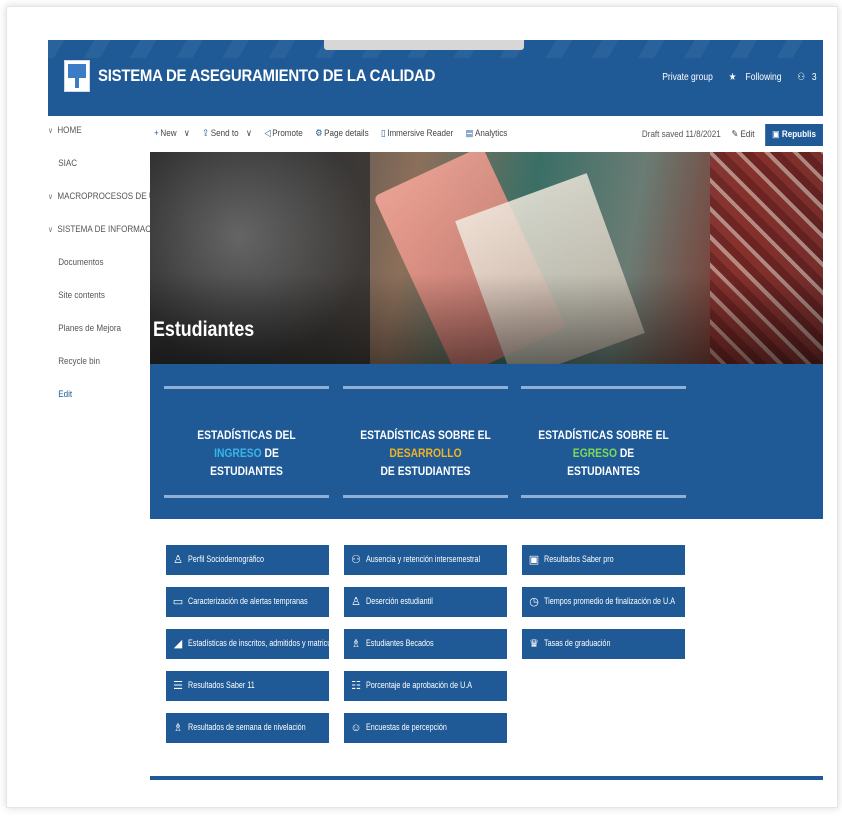 The height and width of the screenshot is (816, 842). Describe the element at coordinates (229, 133) in the screenshot. I see `send-to-button: ⇪ Send to ∨` at that location.